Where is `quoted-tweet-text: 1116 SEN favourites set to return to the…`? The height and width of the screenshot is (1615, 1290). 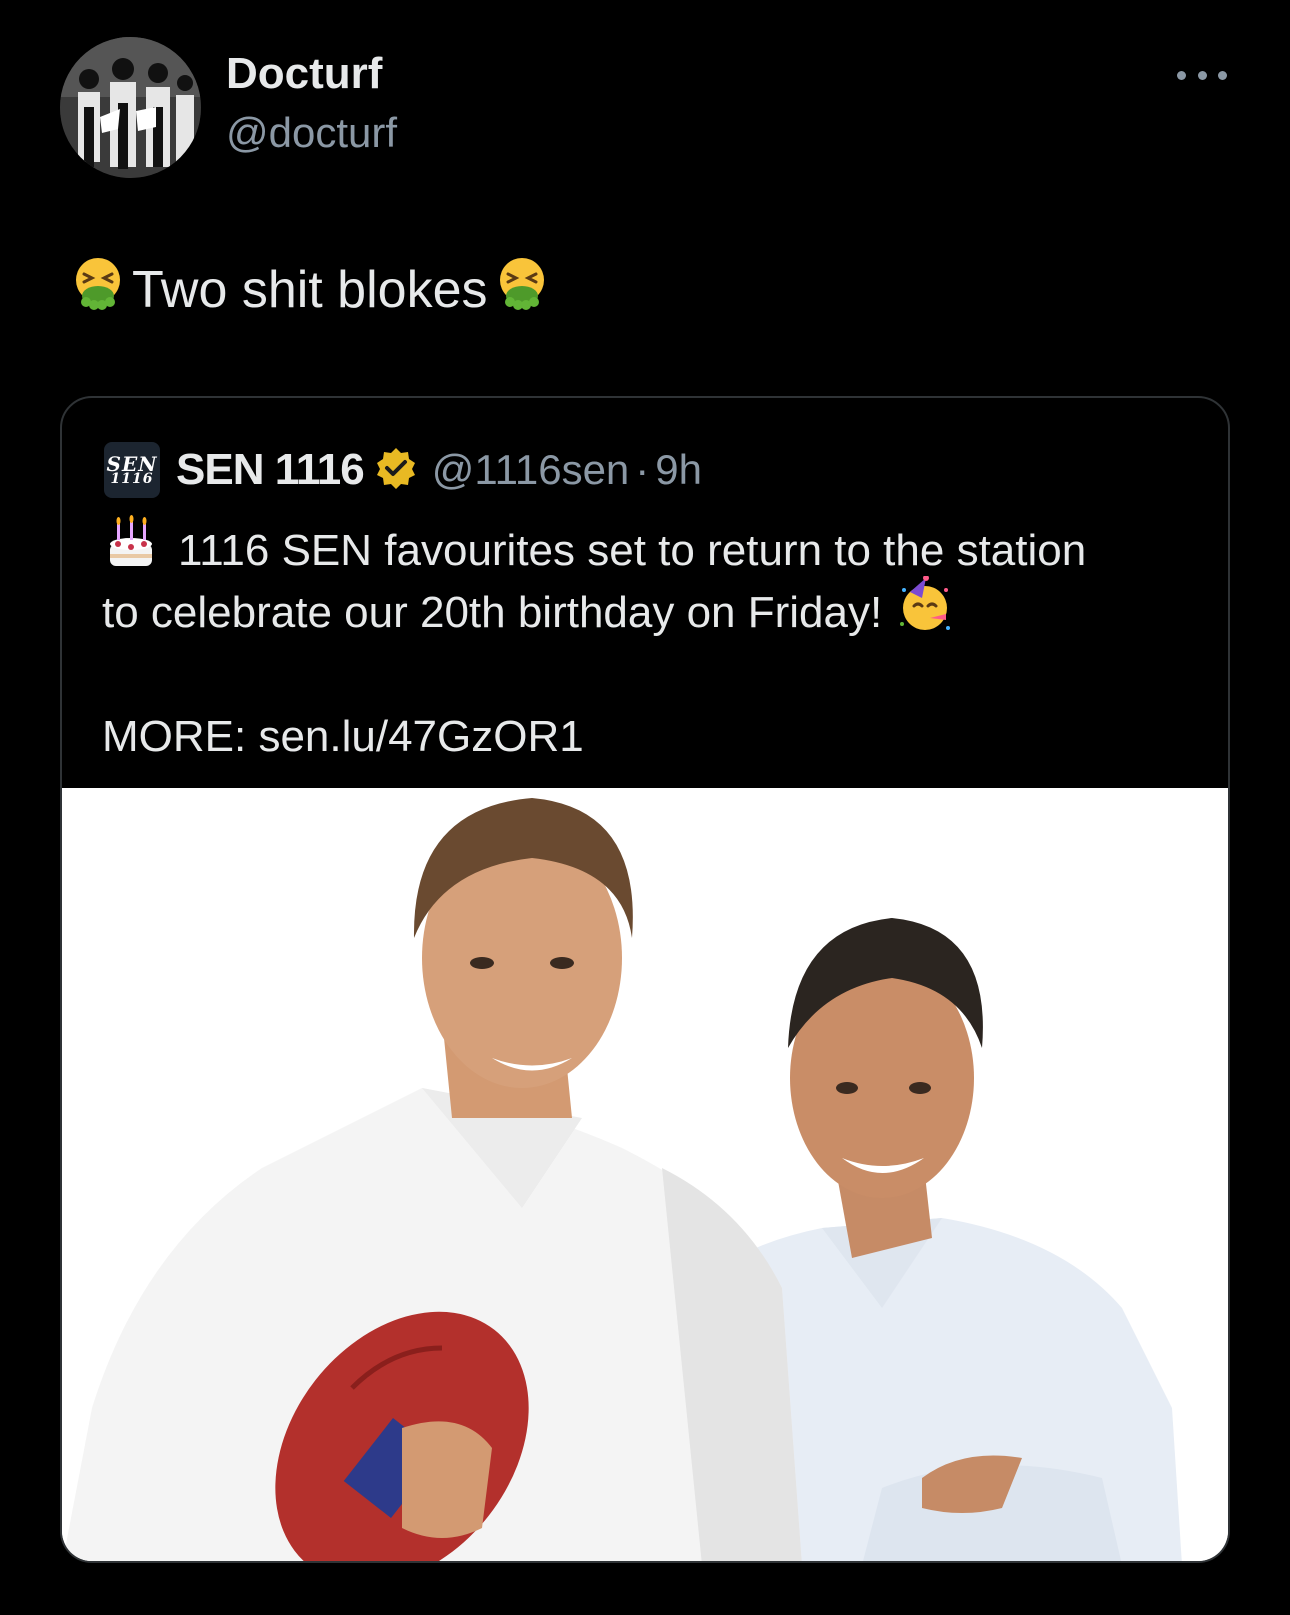 quoted-tweet-text: 1116 SEN favourites set to return to the… is located at coordinates (652, 641).